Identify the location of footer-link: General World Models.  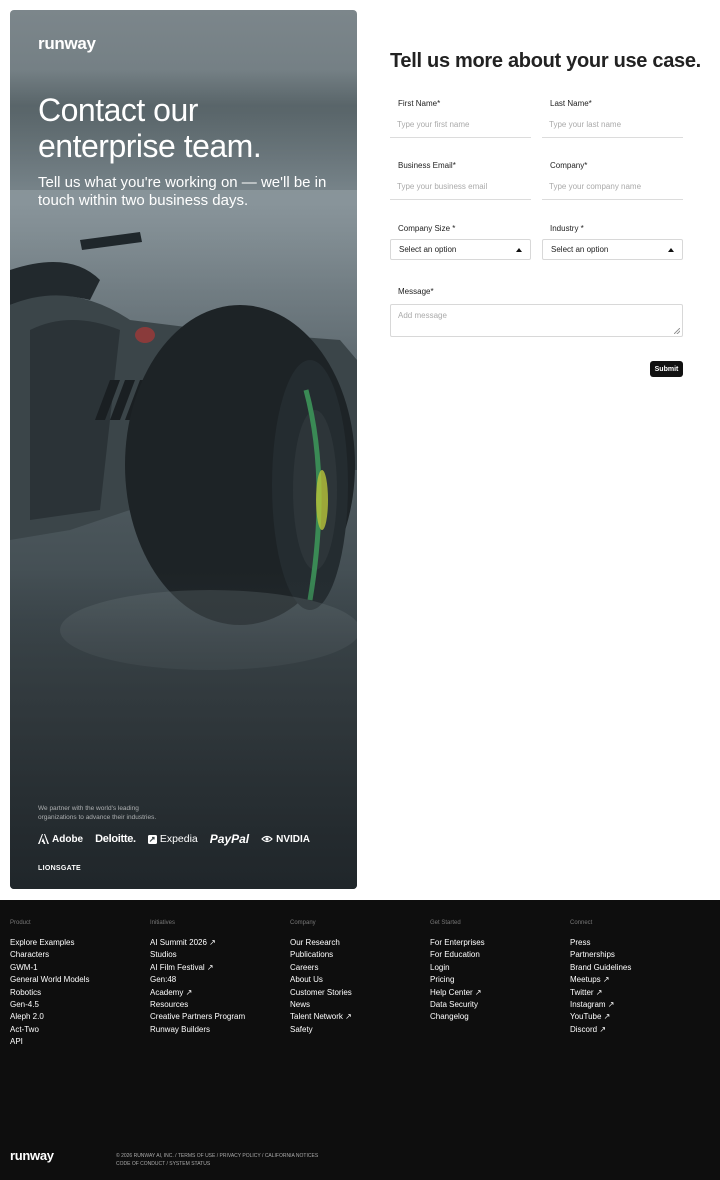
(80, 980).